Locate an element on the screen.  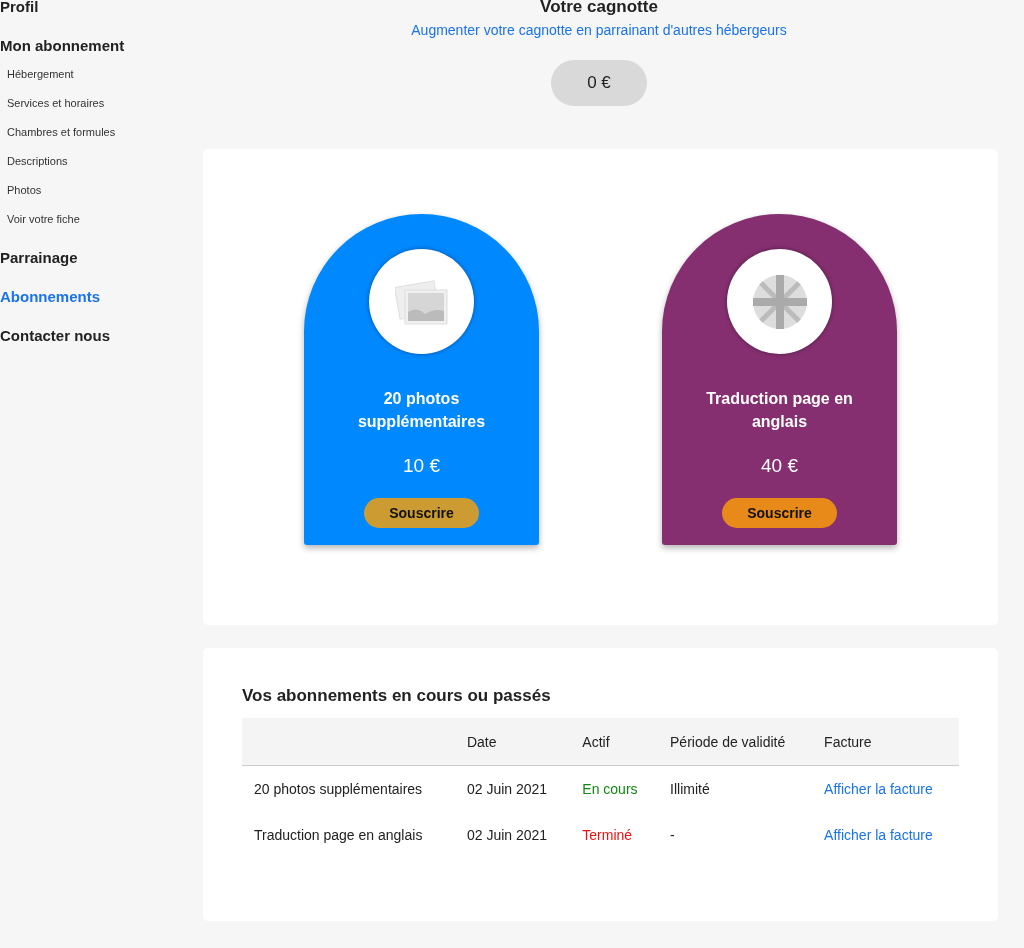
flag-icon is located at coordinates (779, 301).